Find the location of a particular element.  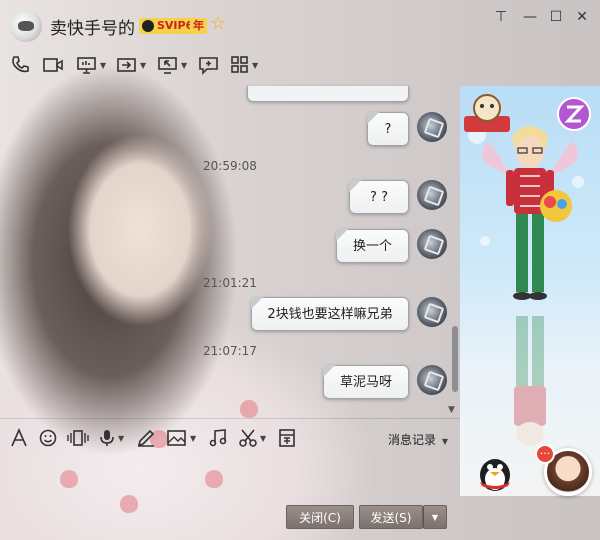

image-button: ▼ is located at coordinates (181, 438).